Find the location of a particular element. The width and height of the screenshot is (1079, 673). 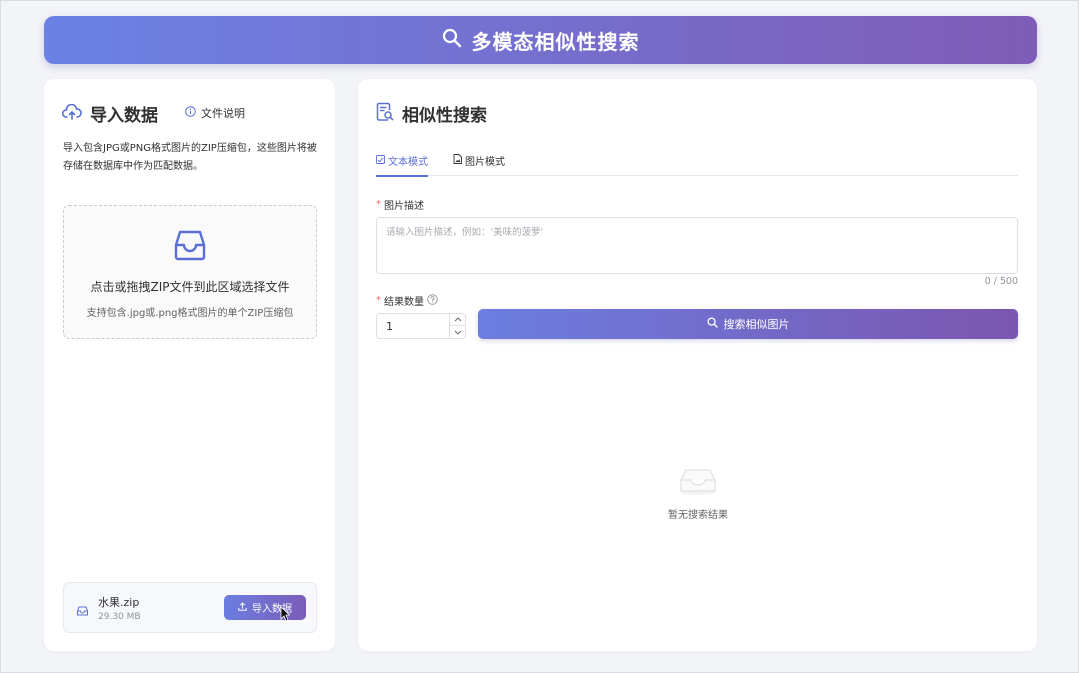

search-header: 相似性搜索 is located at coordinates (431, 113).